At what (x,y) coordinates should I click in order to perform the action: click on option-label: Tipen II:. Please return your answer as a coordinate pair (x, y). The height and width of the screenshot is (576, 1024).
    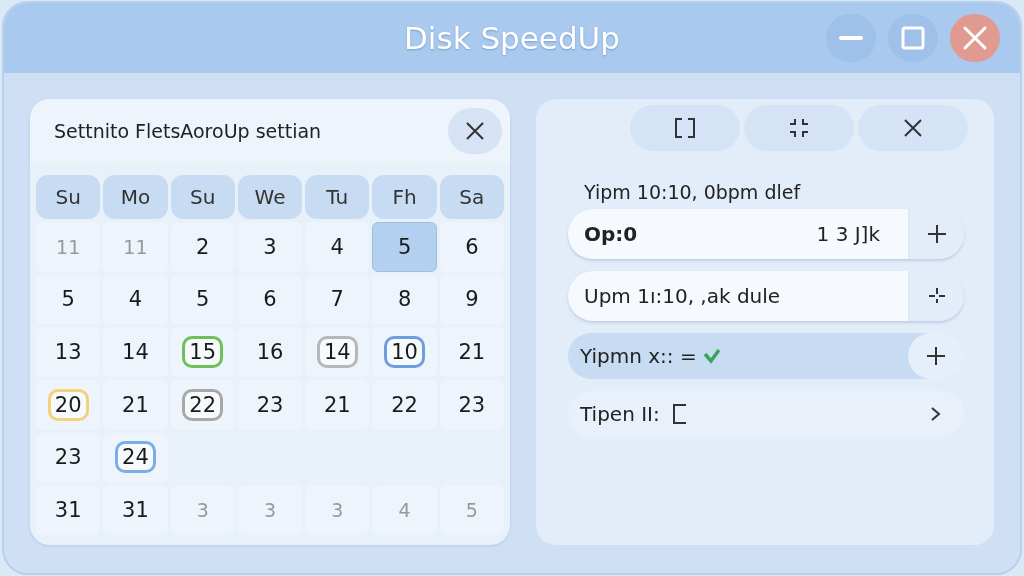
    Looking at the image, I should click on (620, 414).